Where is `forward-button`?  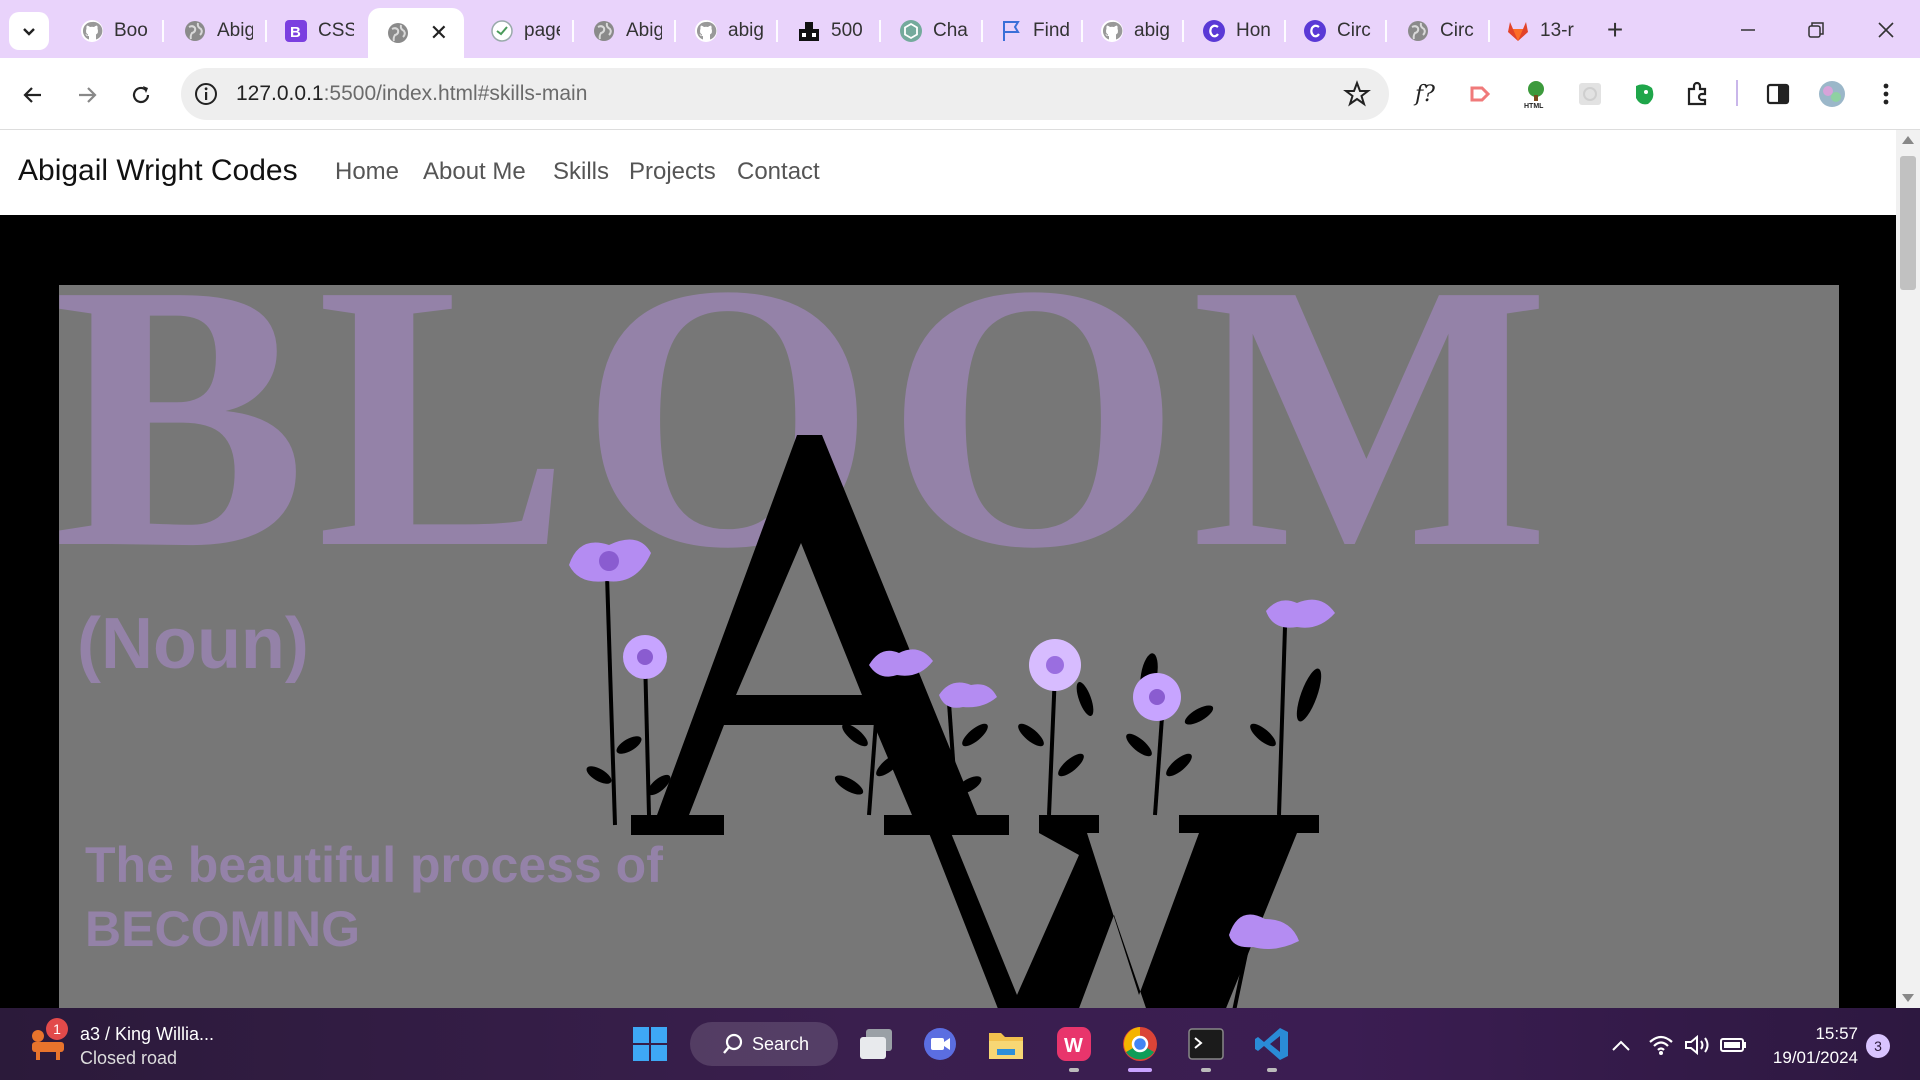
forward-button is located at coordinates (87, 95).